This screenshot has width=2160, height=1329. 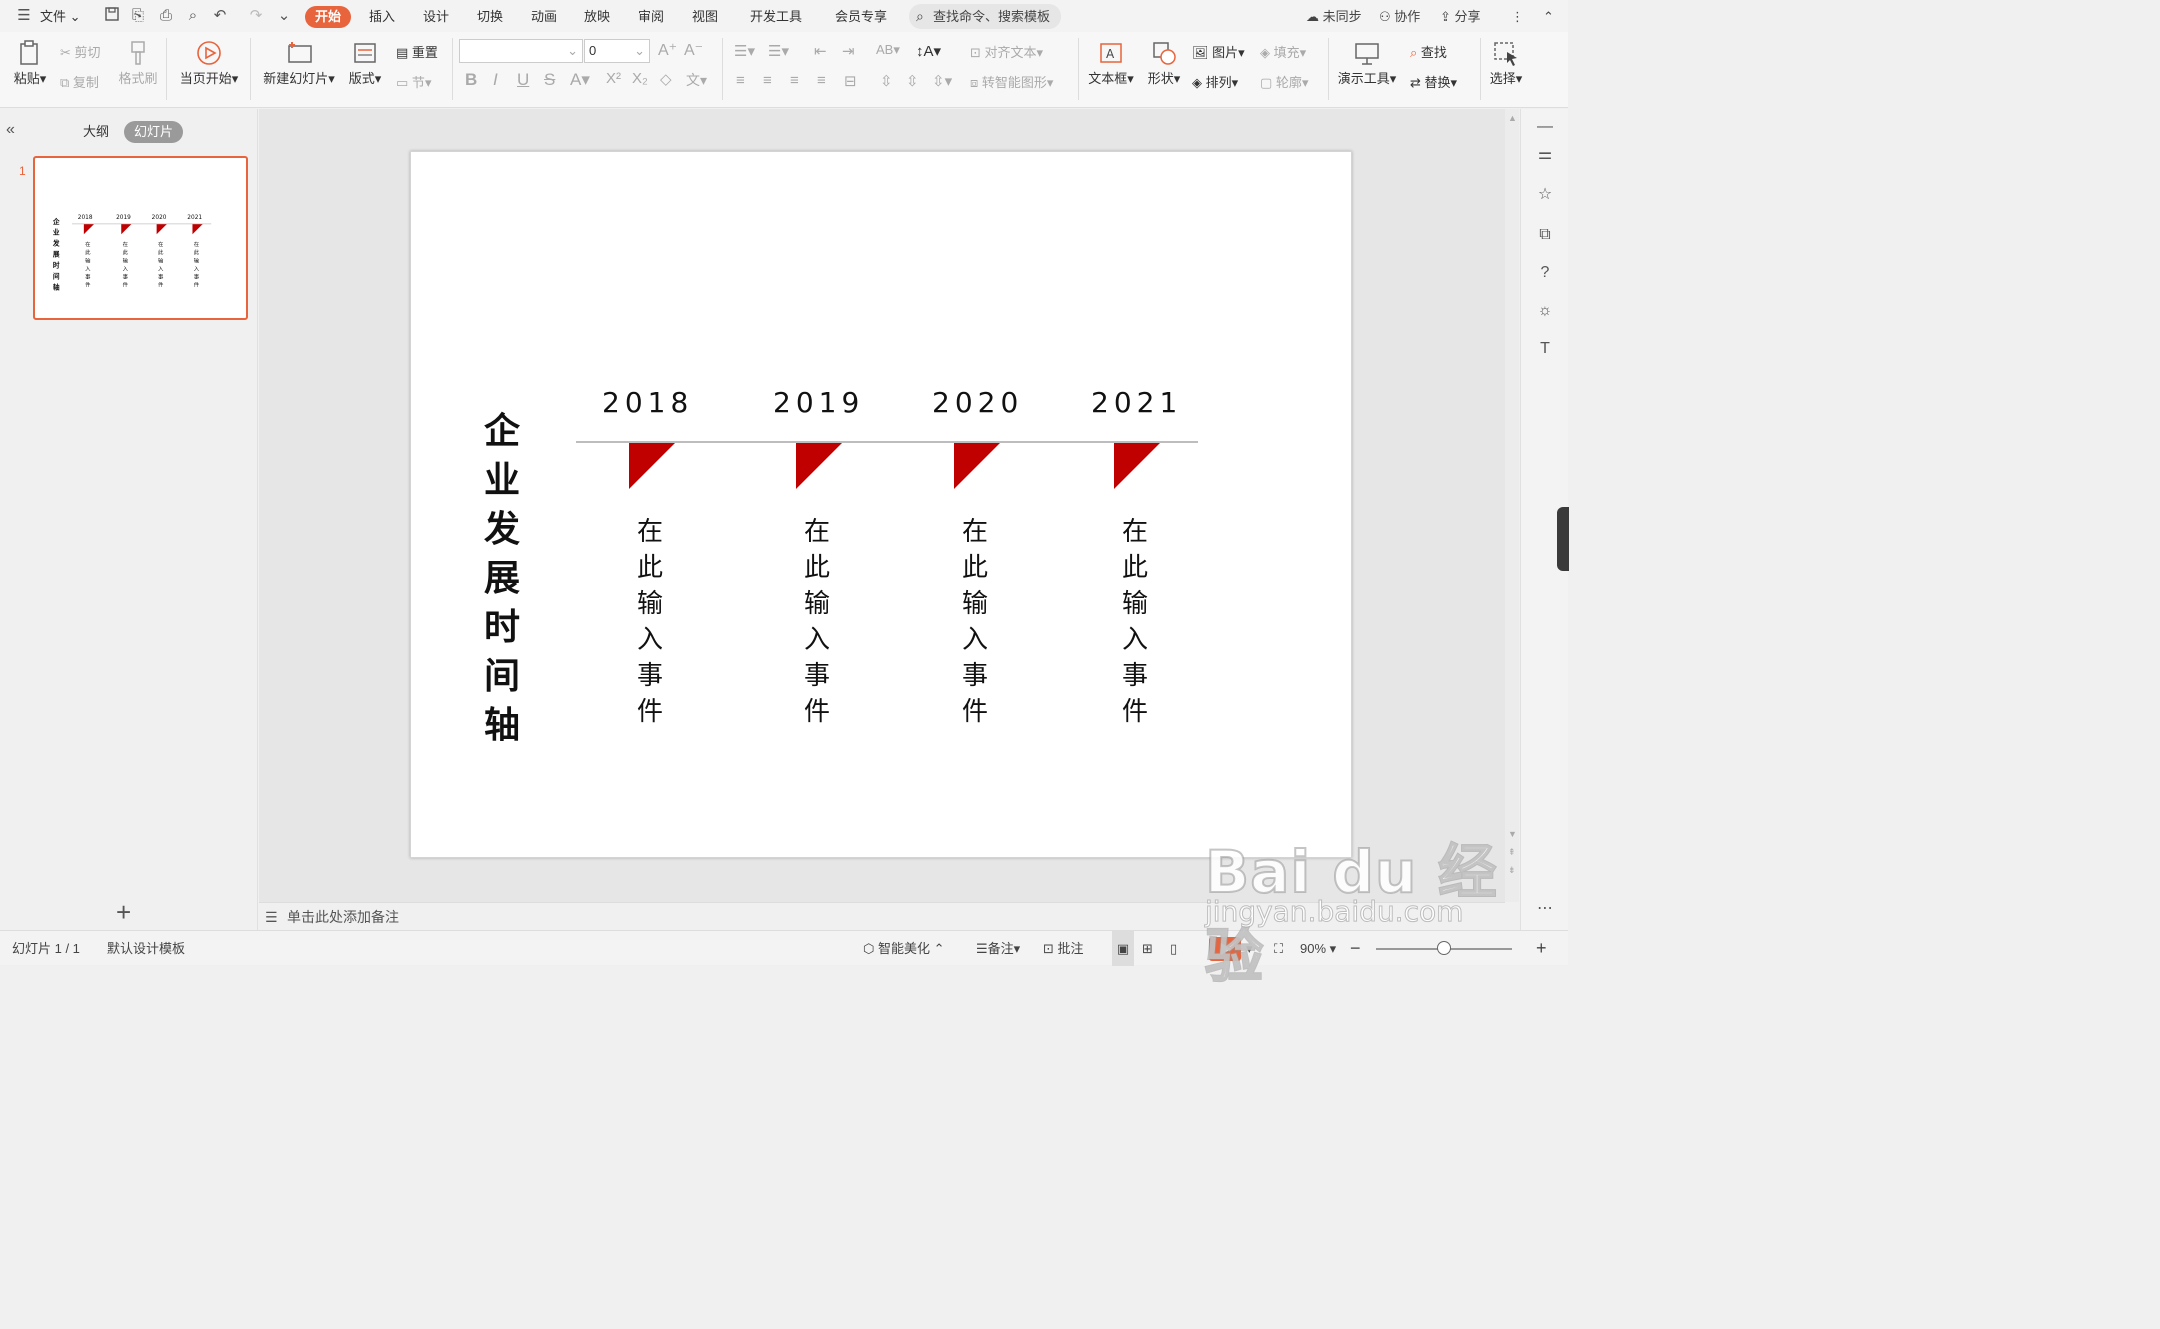 I want to click on lightbulb-icon: ☼, so click(x=1545, y=311).